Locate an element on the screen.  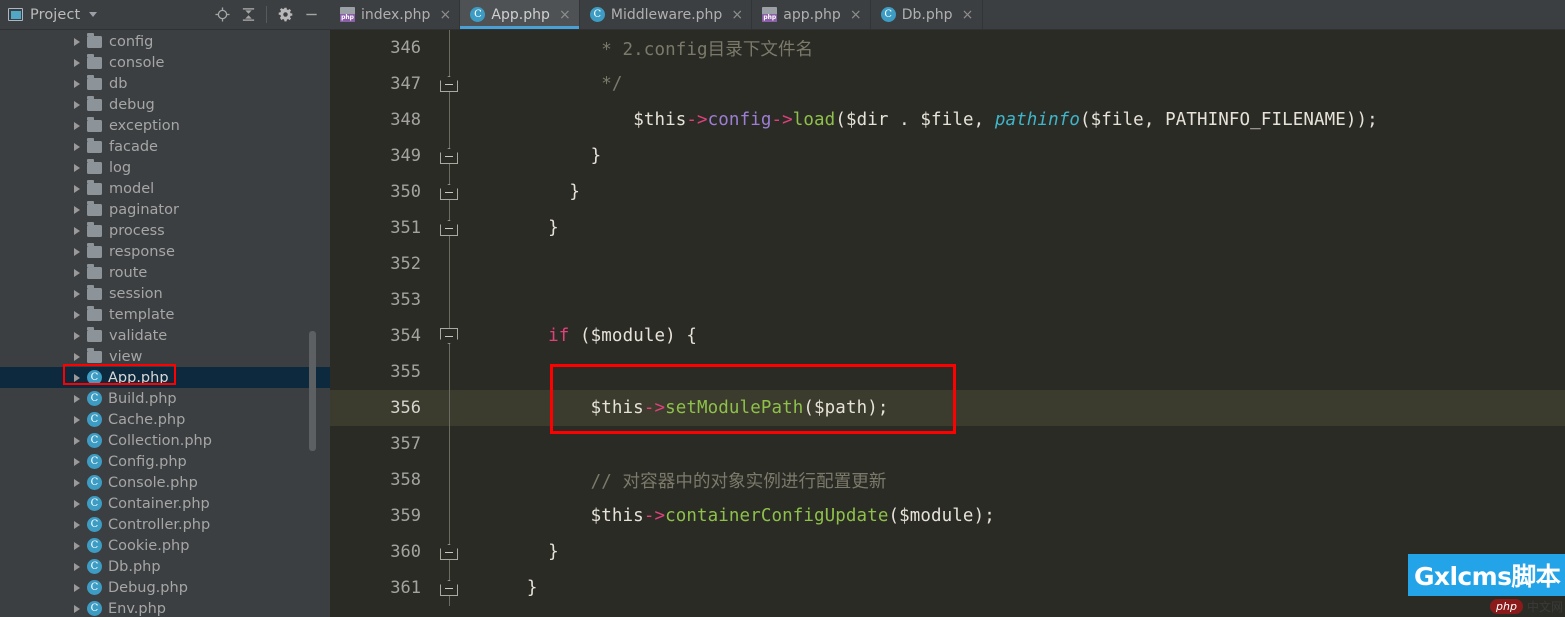
editor-tab-db-php: C Db.php × is located at coordinates (927, 14).